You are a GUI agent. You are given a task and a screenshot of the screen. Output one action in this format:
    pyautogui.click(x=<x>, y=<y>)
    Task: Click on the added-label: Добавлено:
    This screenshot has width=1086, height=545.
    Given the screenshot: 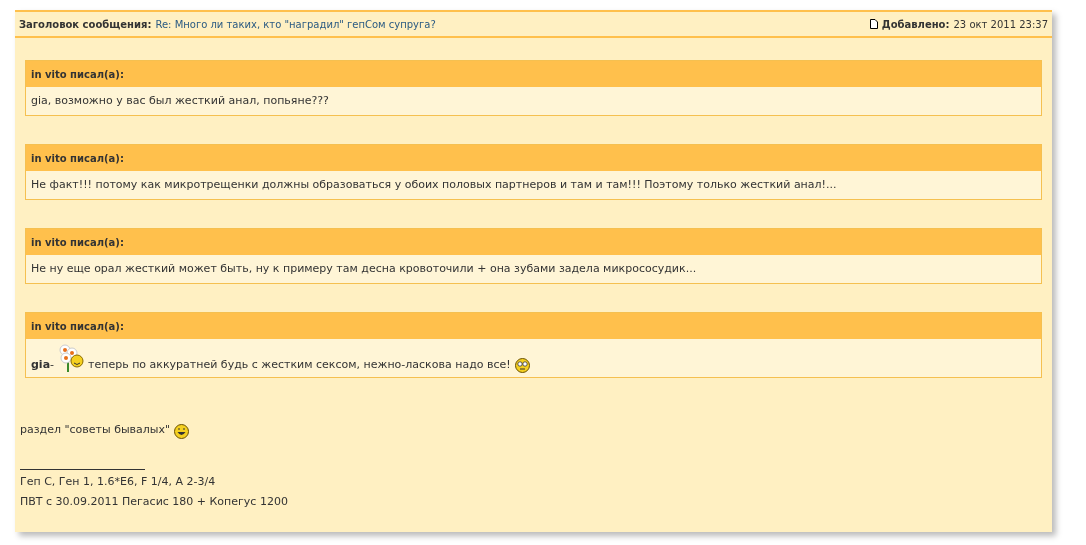 What is the action you would take?
    pyautogui.click(x=915, y=24)
    